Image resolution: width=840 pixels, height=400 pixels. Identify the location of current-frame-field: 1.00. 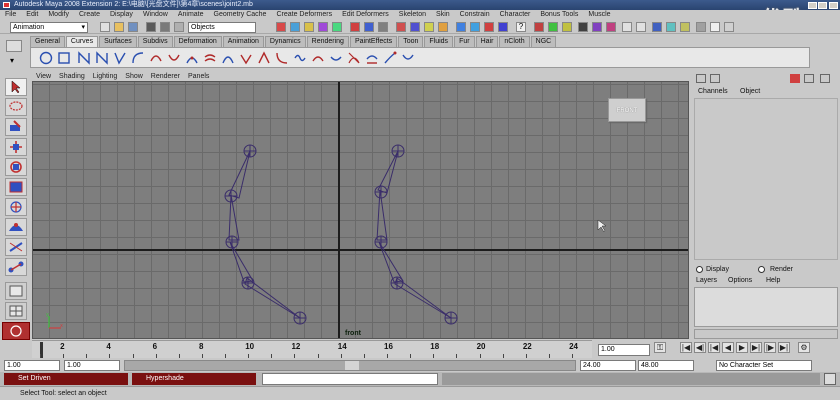
(624, 350).